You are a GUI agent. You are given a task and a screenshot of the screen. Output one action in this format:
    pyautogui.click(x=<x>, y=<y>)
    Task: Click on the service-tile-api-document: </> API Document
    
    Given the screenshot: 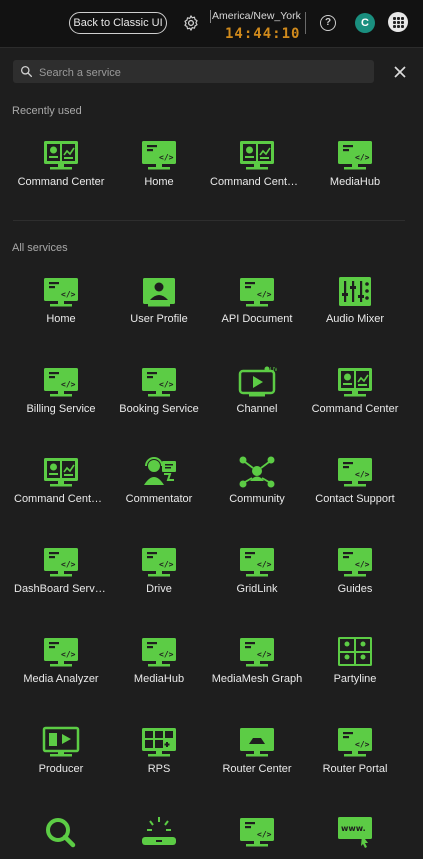 What is the action you would take?
    pyautogui.click(x=257, y=315)
    